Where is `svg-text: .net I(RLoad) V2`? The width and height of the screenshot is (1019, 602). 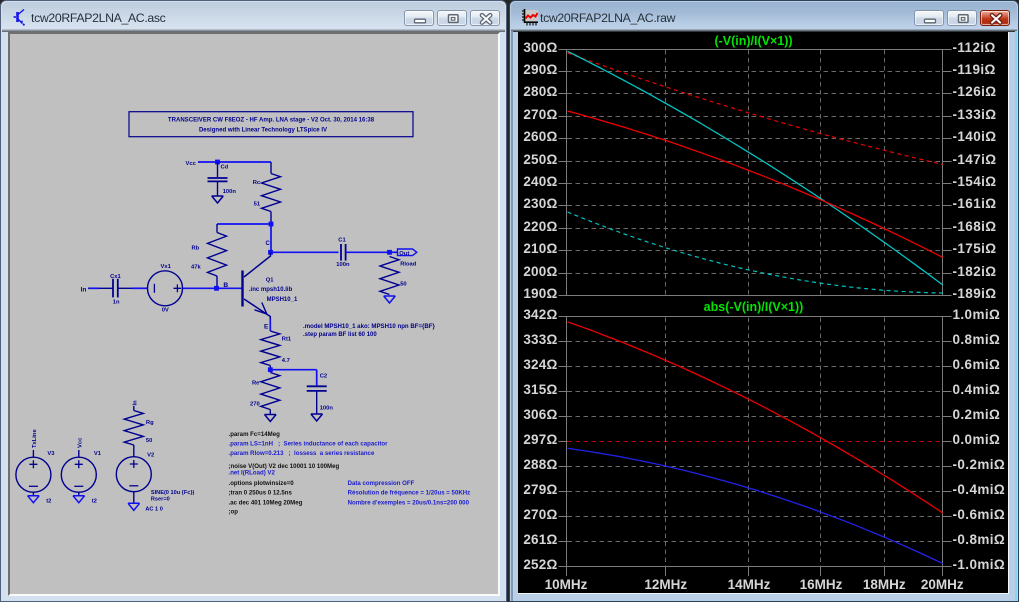
svg-text: .net I(RLoad) V2 is located at coordinates (252, 473).